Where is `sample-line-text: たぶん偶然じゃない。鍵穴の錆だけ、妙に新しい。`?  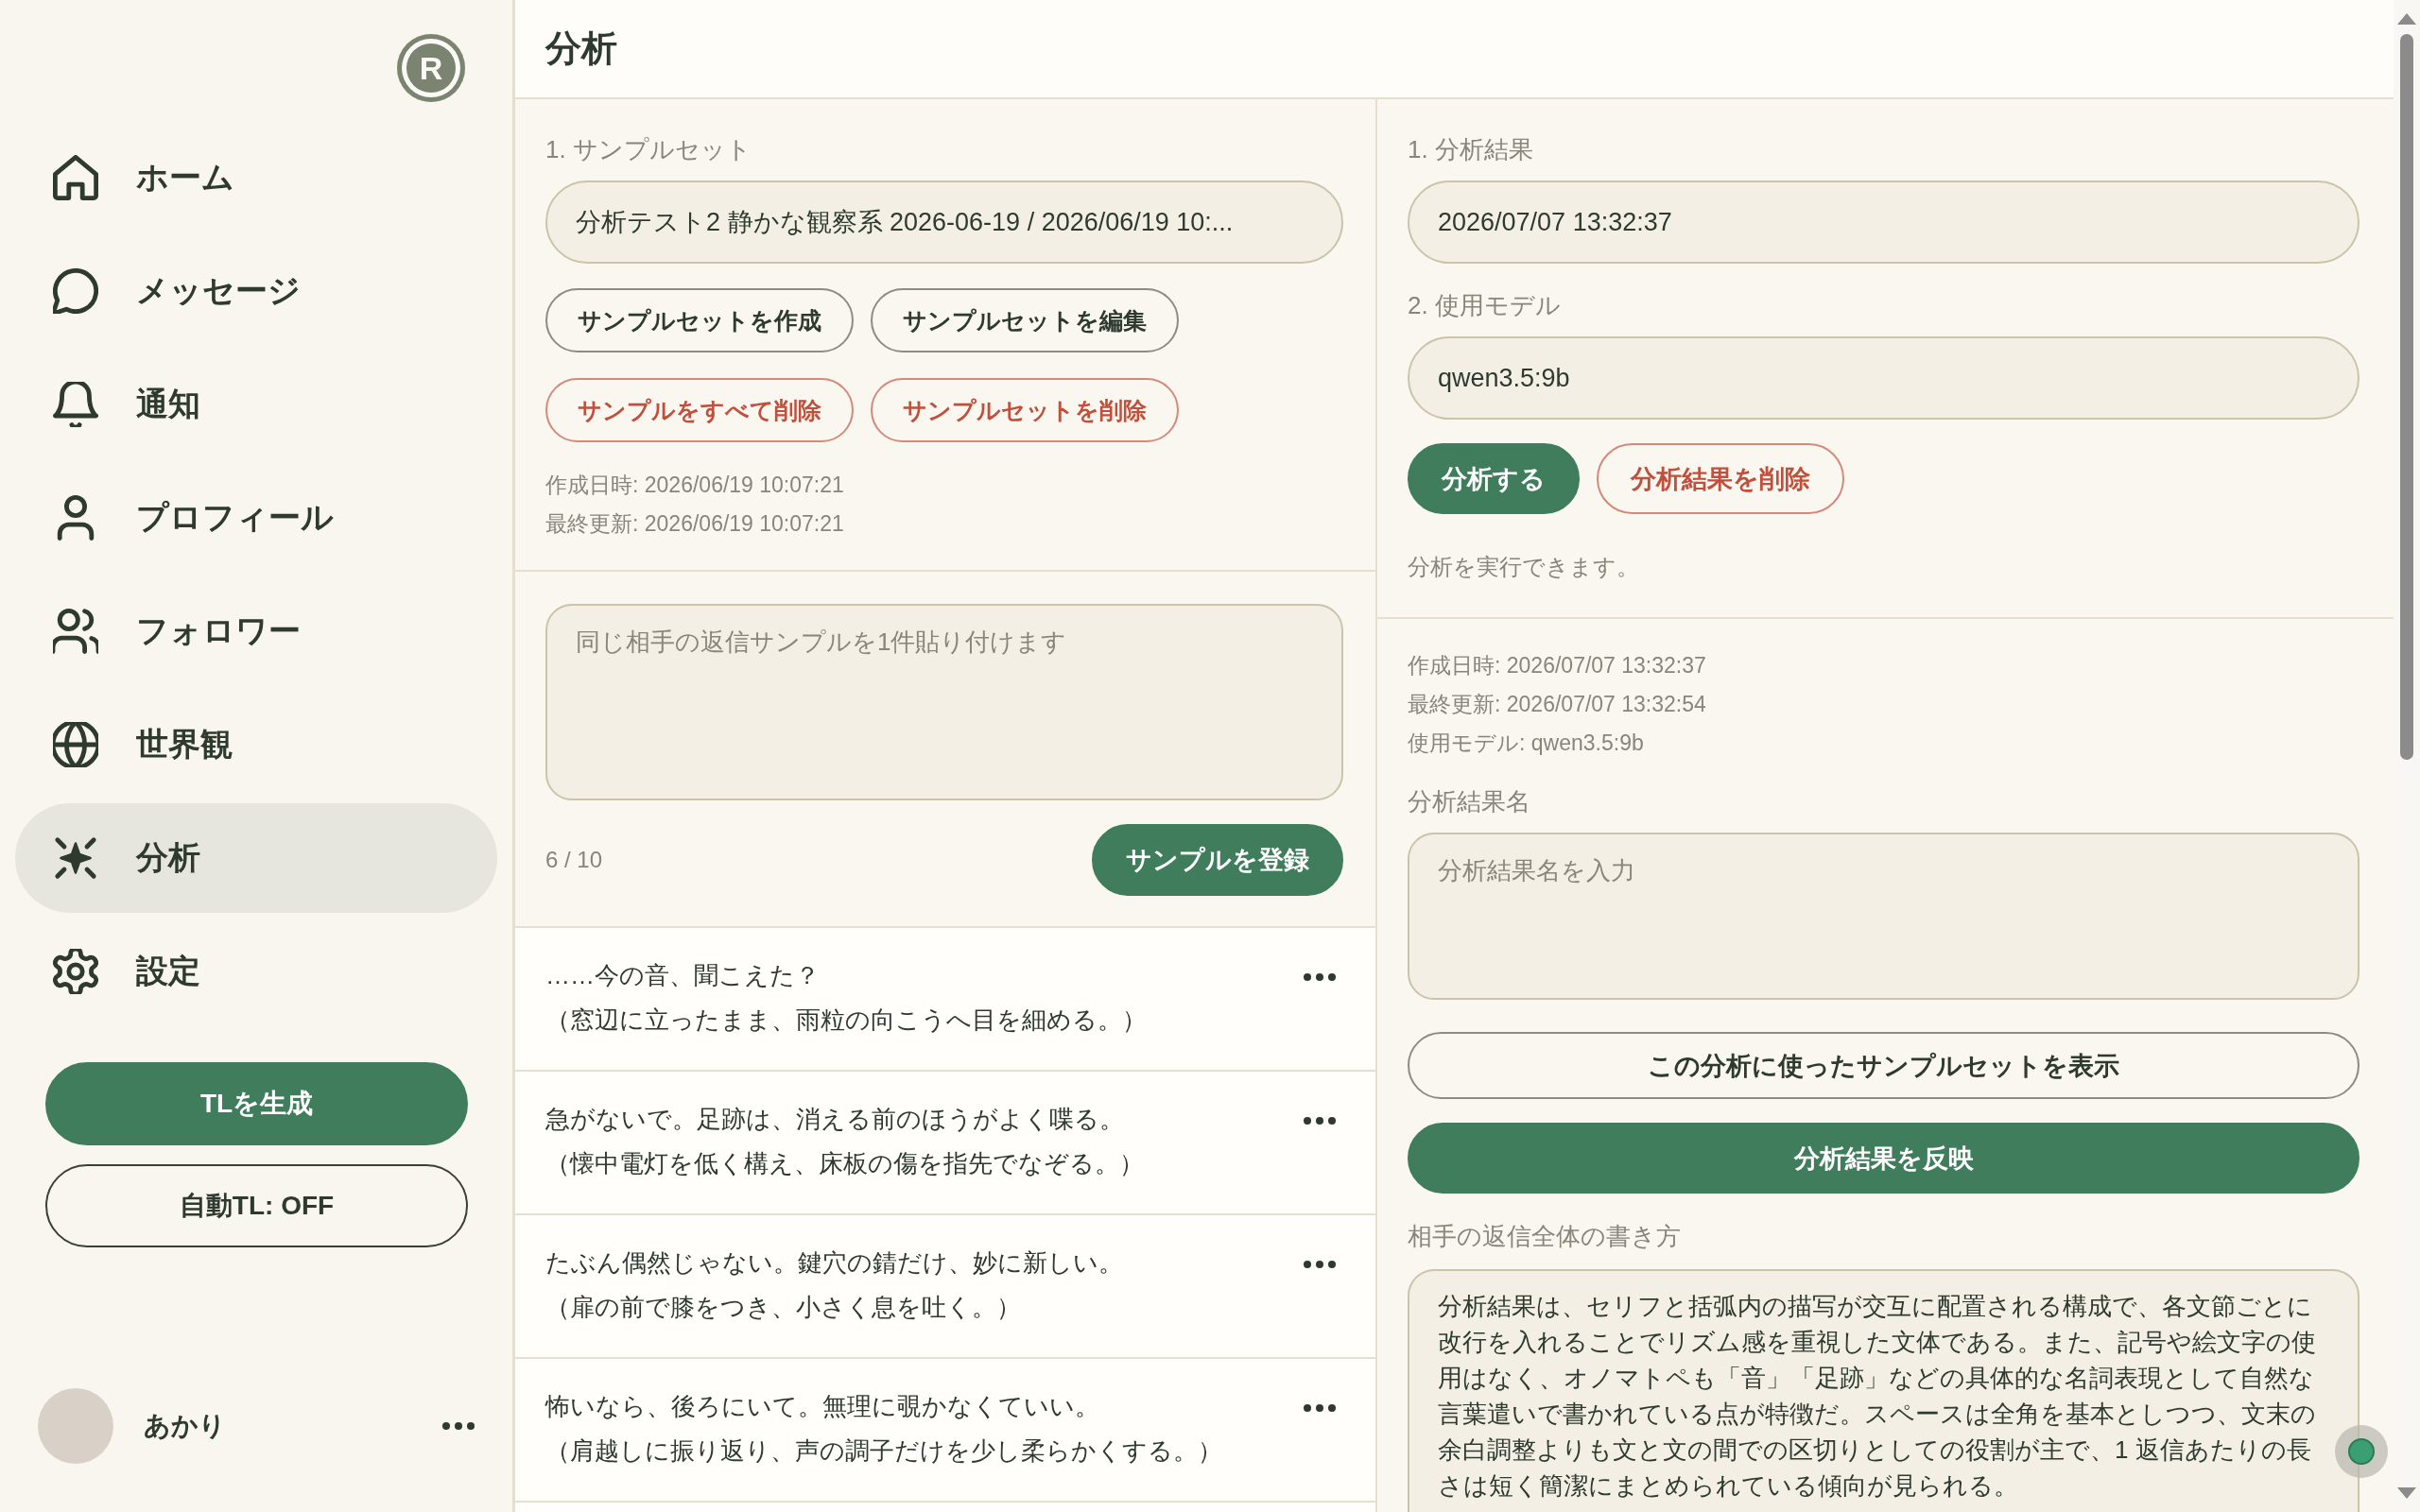
sample-line-text: たぶん偶然じゃない。鍵穴の錆だけ、妙に新しい。 is located at coordinates (834, 1263).